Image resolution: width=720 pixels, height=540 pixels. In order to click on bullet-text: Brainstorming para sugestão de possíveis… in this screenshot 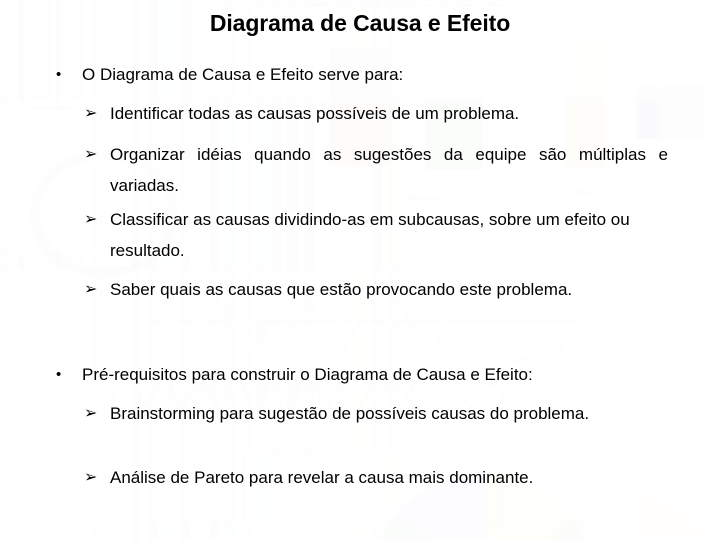, I will do `click(350, 413)`.